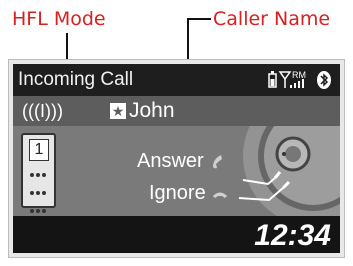 The height and width of the screenshot is (266, 353). What do you see at coordinates (272, 19) in the screenshot?
I see `caller-name-callout: Caller Name` at bounding box center [272, 19].